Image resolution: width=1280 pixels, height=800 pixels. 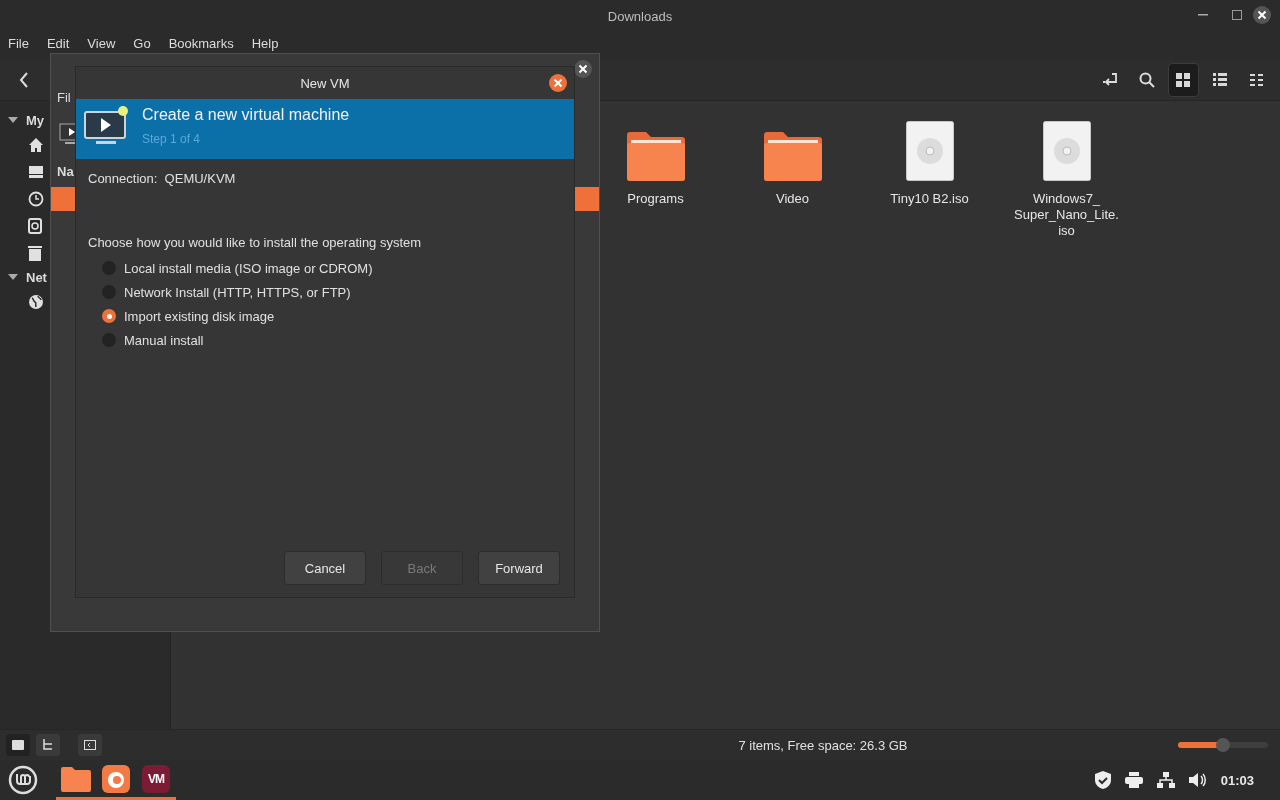 What do you see at coordinates (107, 126) in the screenshot?
I see `monitor-play-icon` at bounding box center [107, 126].